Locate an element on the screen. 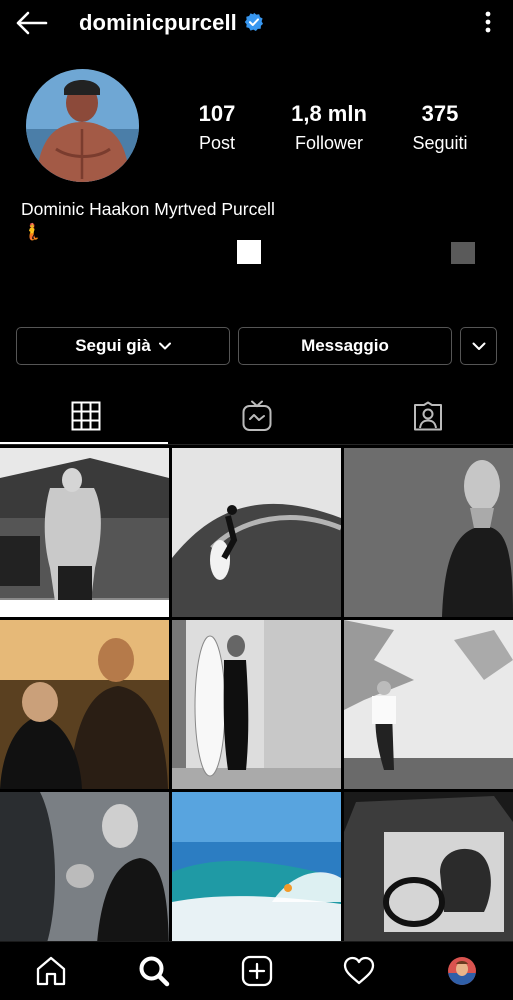  add-square-icon is located at coordinates (257, 971).